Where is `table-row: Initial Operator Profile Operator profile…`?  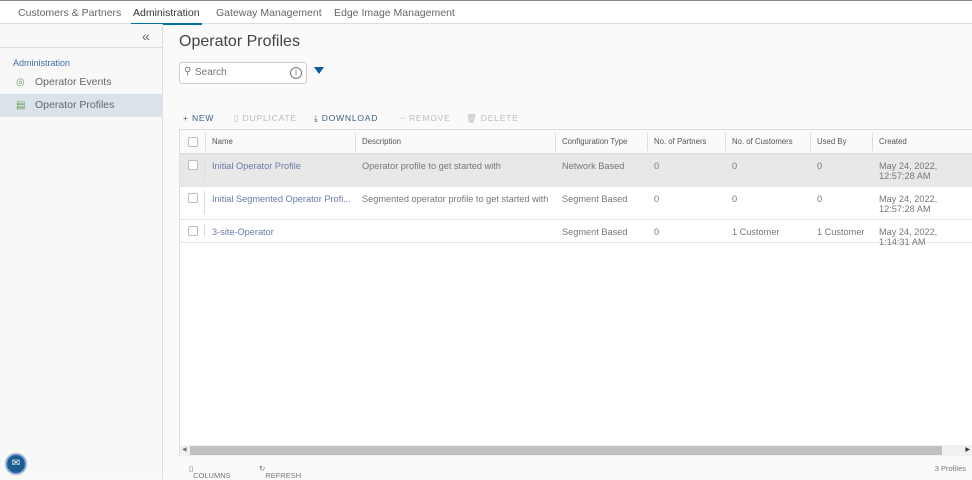
table-row: Initial Operator Profile Operator profile… is located at coordinates (576, 170).